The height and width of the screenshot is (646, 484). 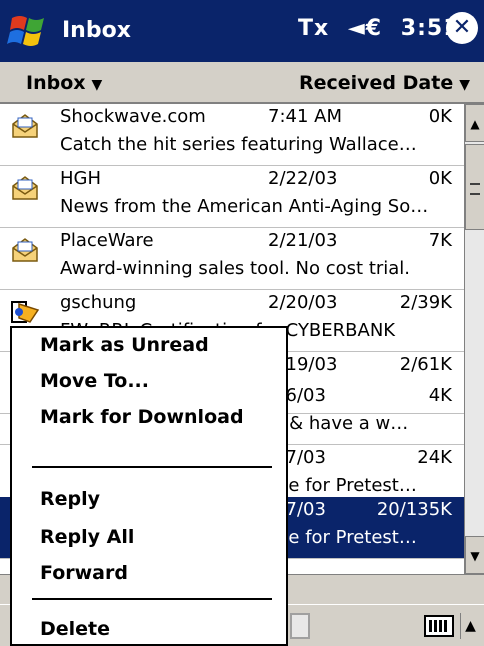 I want to click on folder-dropdown: Inbox ▼, so click(x=64, y=83).